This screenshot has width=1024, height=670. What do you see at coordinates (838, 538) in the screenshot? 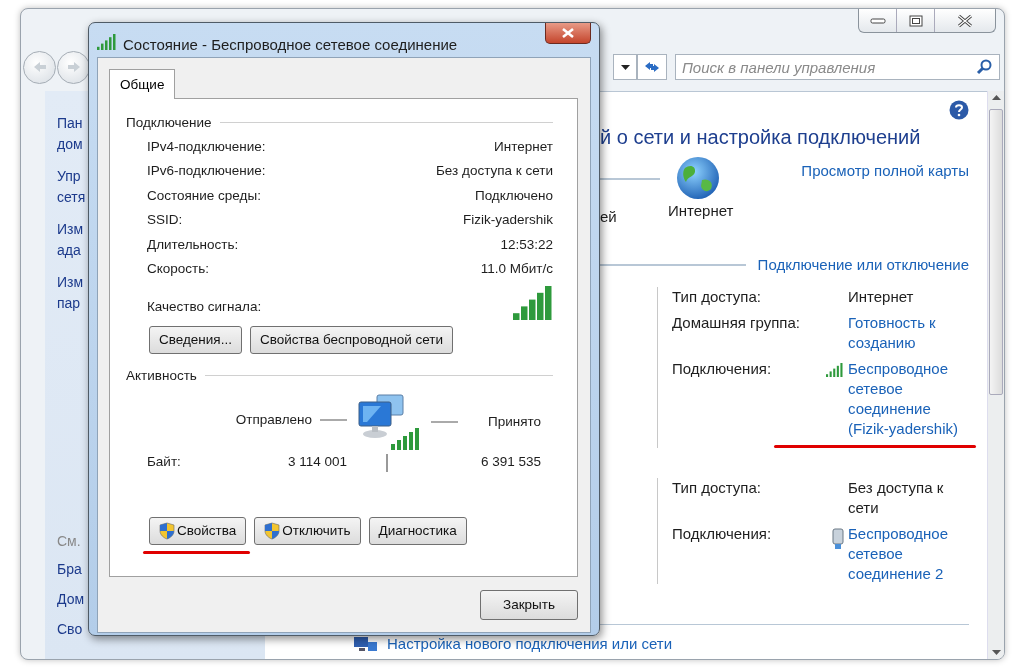
I see `adapter-icon` at bounding box center [838, 538].